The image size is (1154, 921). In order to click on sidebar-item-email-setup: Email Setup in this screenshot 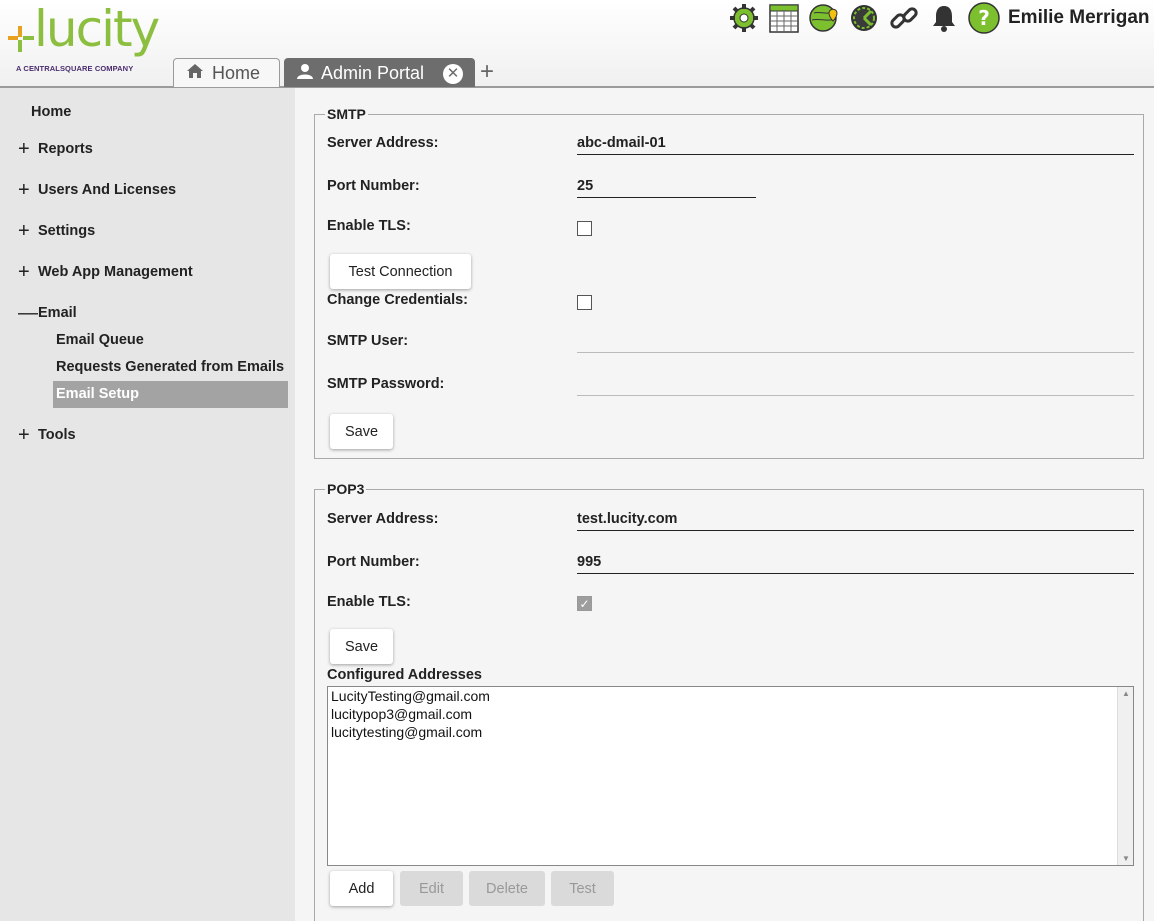, I will do `click(170, 394)`.